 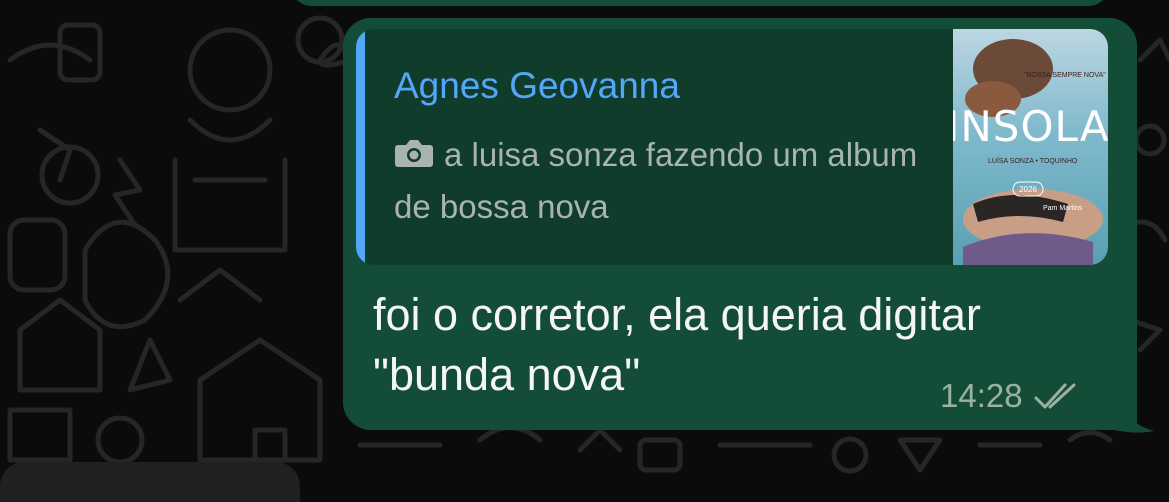 What do you see at coordinates (1063, 208) in the screenshot?
I see `thumbnail-credit: Pam Martins` at bounding box center [1063, 208].